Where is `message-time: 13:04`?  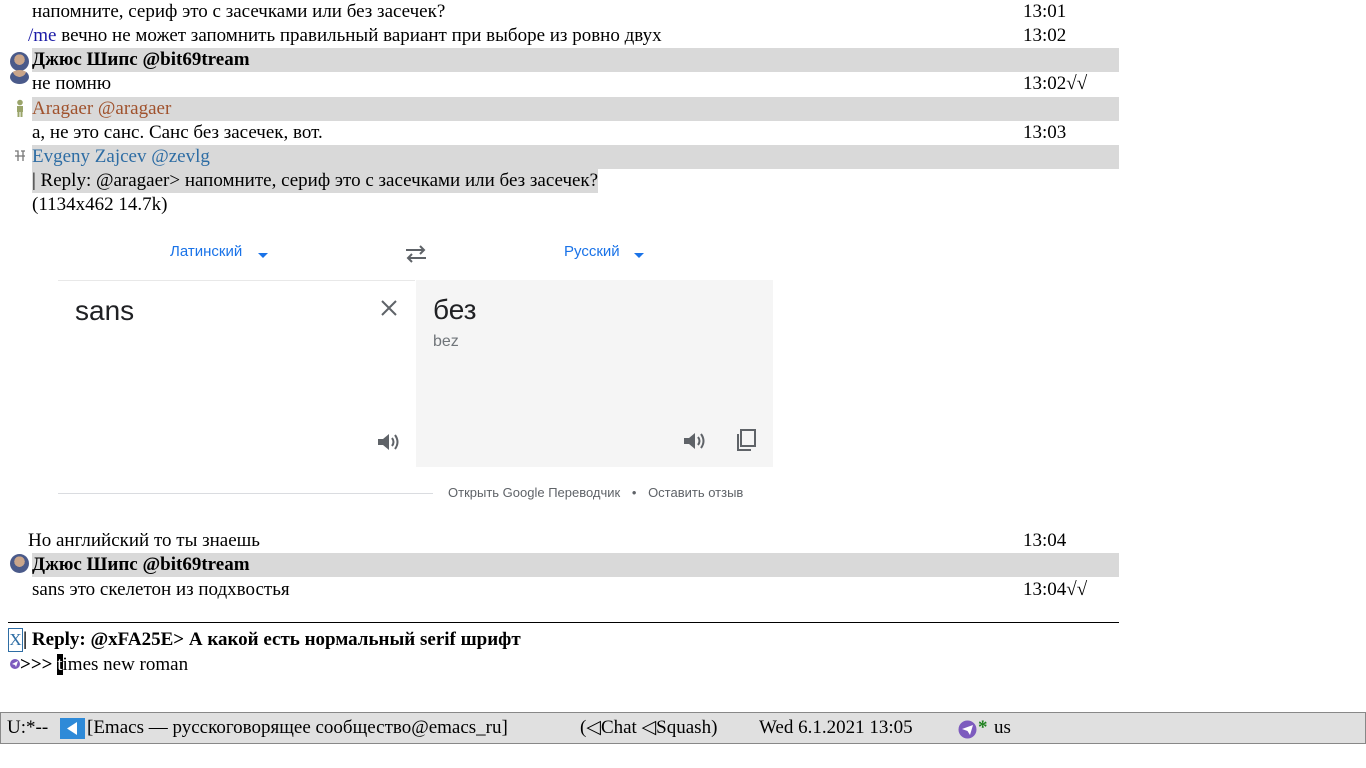 message-time: 13:04 is located at coordinates (1045, 540).